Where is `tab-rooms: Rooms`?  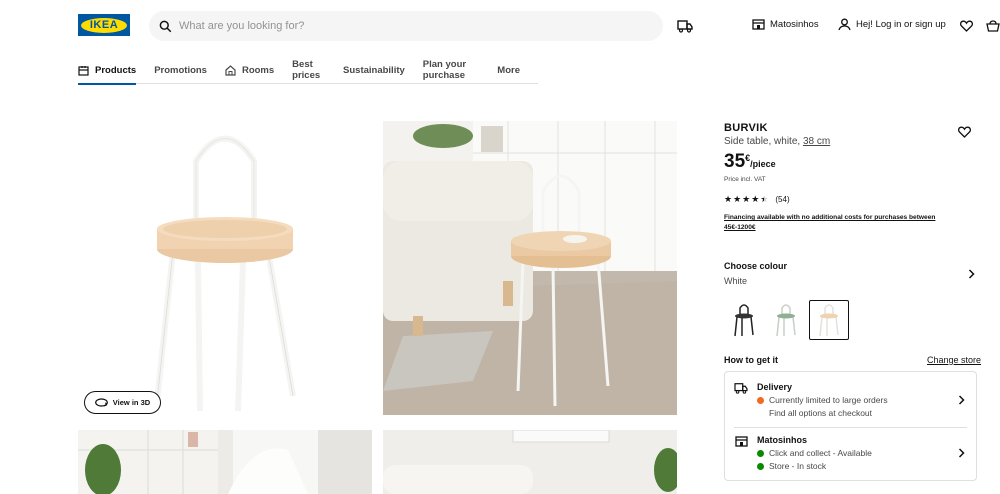
tab-rooms: Rooms is located at coordinates (249, 70).